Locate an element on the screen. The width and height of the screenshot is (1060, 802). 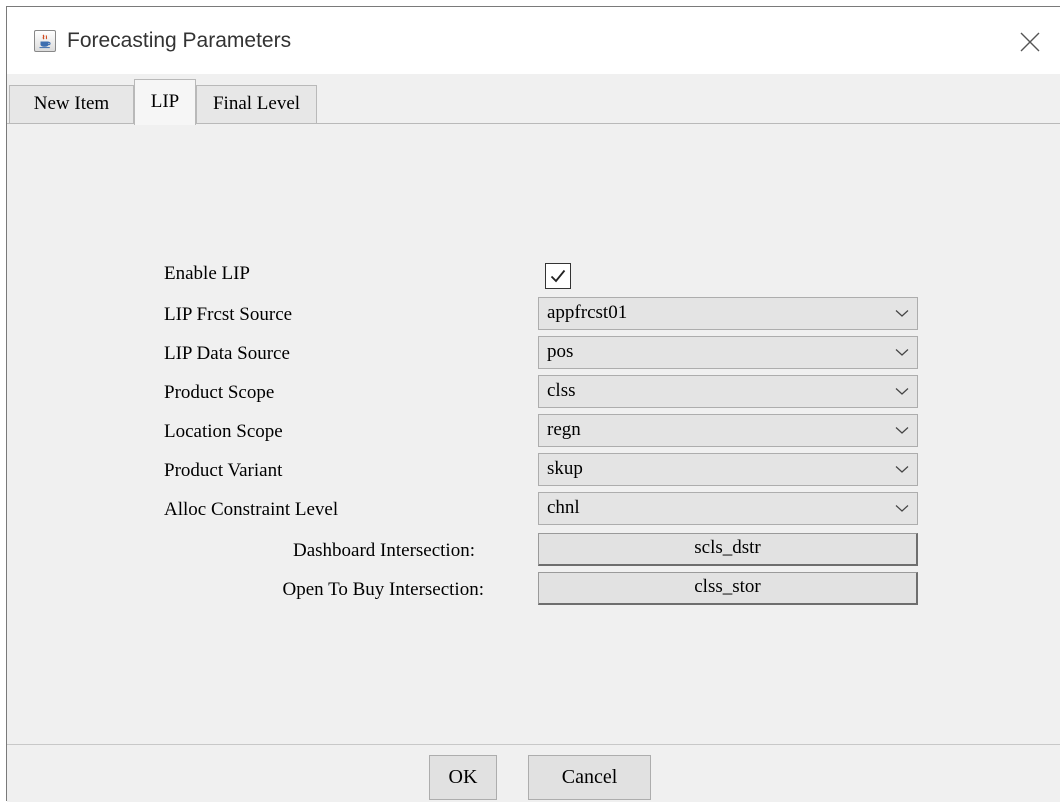
close-icon is located at coordinates (1030, 42).